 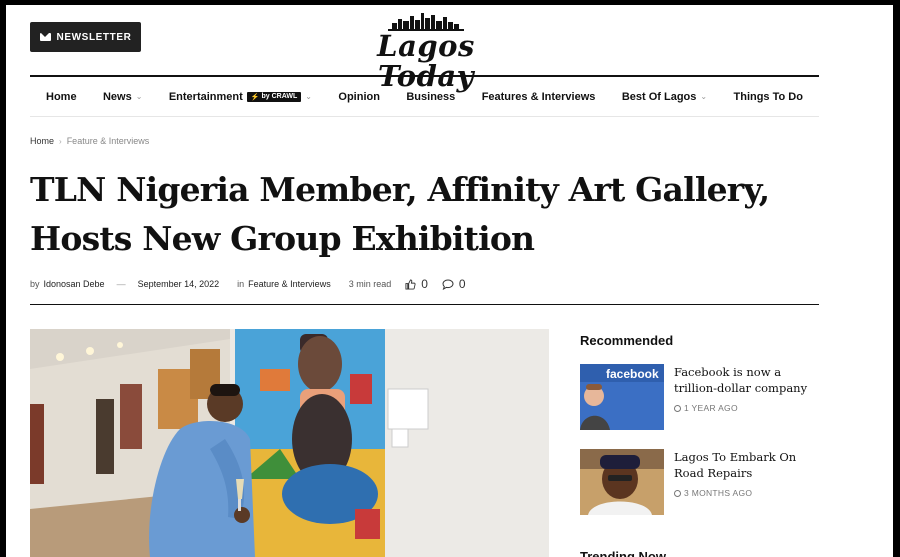 I want to click on nav-label: Home, so click(x=61, y=96).